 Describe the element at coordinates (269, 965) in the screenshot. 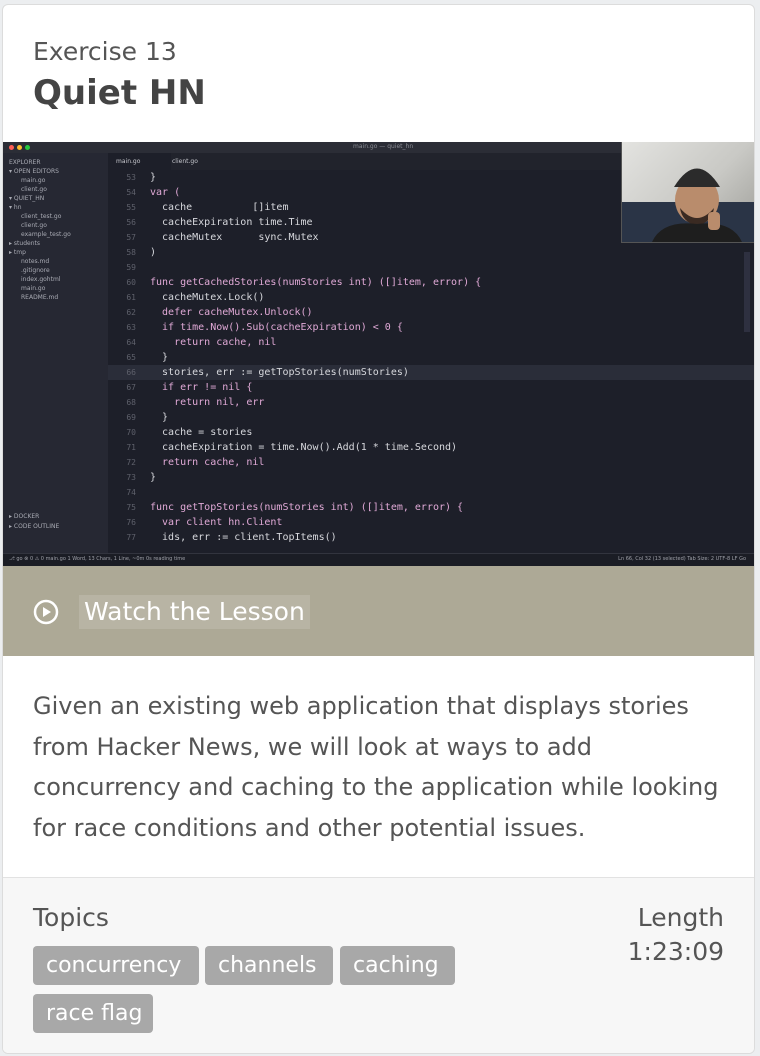

I see `topic-tag-channels: channels` at that location.